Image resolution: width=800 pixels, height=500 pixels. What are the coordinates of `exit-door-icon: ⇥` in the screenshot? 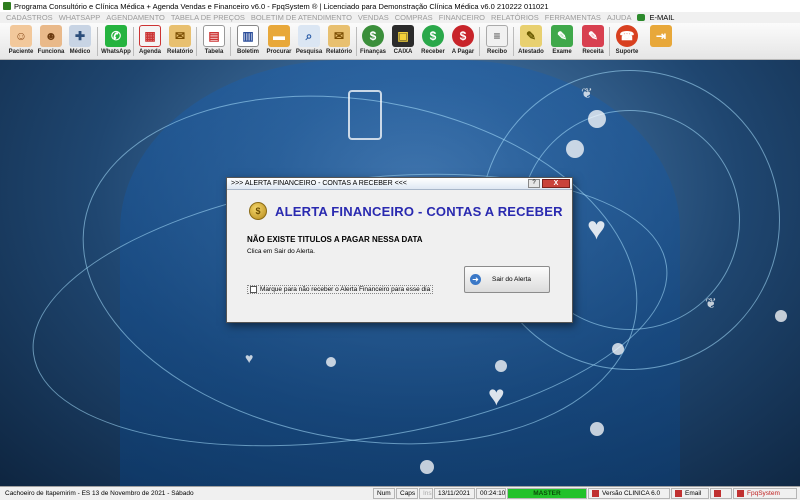 It's located at (661, 36).